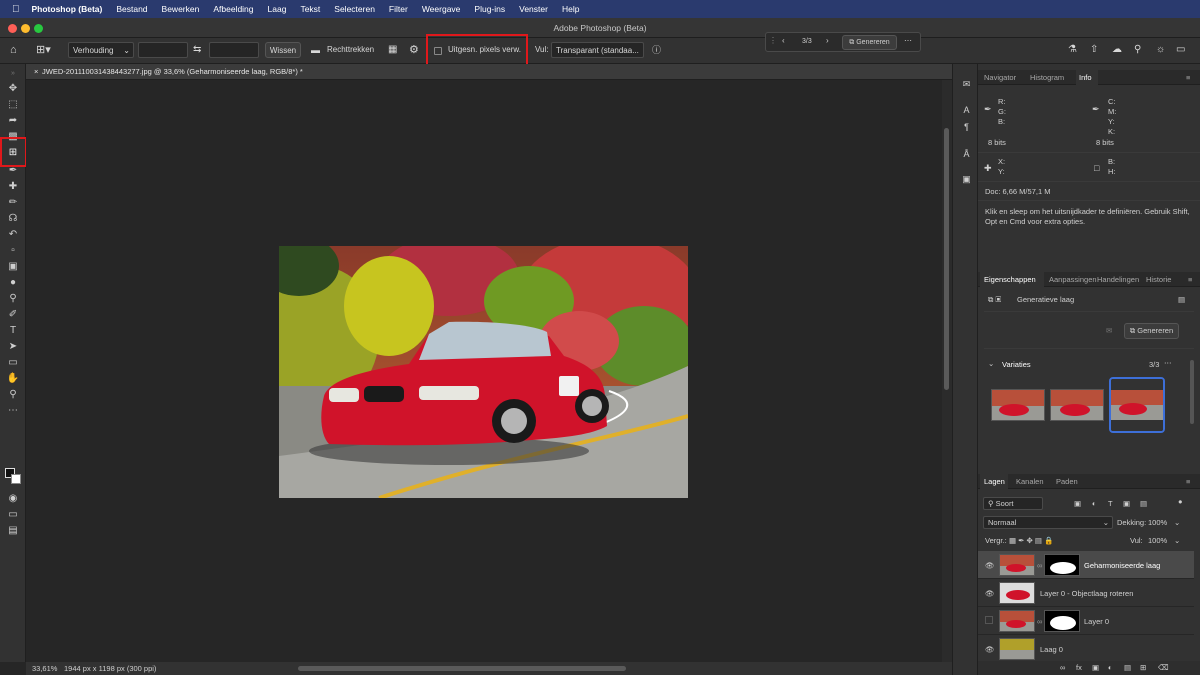  Describe the element at coordinates (1067, 481) in the screenshot. I see `tab-paden: Paden` at that location.